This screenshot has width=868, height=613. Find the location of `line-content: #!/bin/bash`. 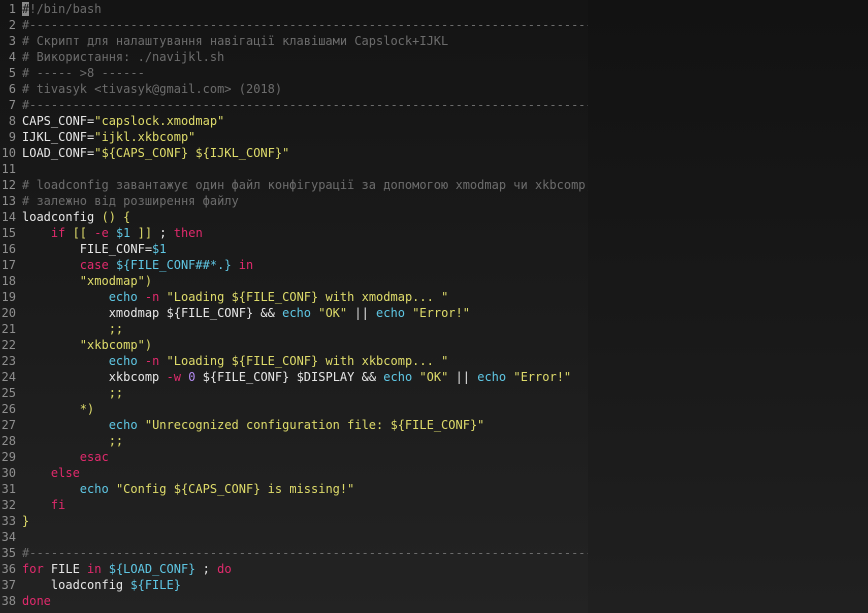

line-content: #!/bin/bash is located at coordinates (61, 9).